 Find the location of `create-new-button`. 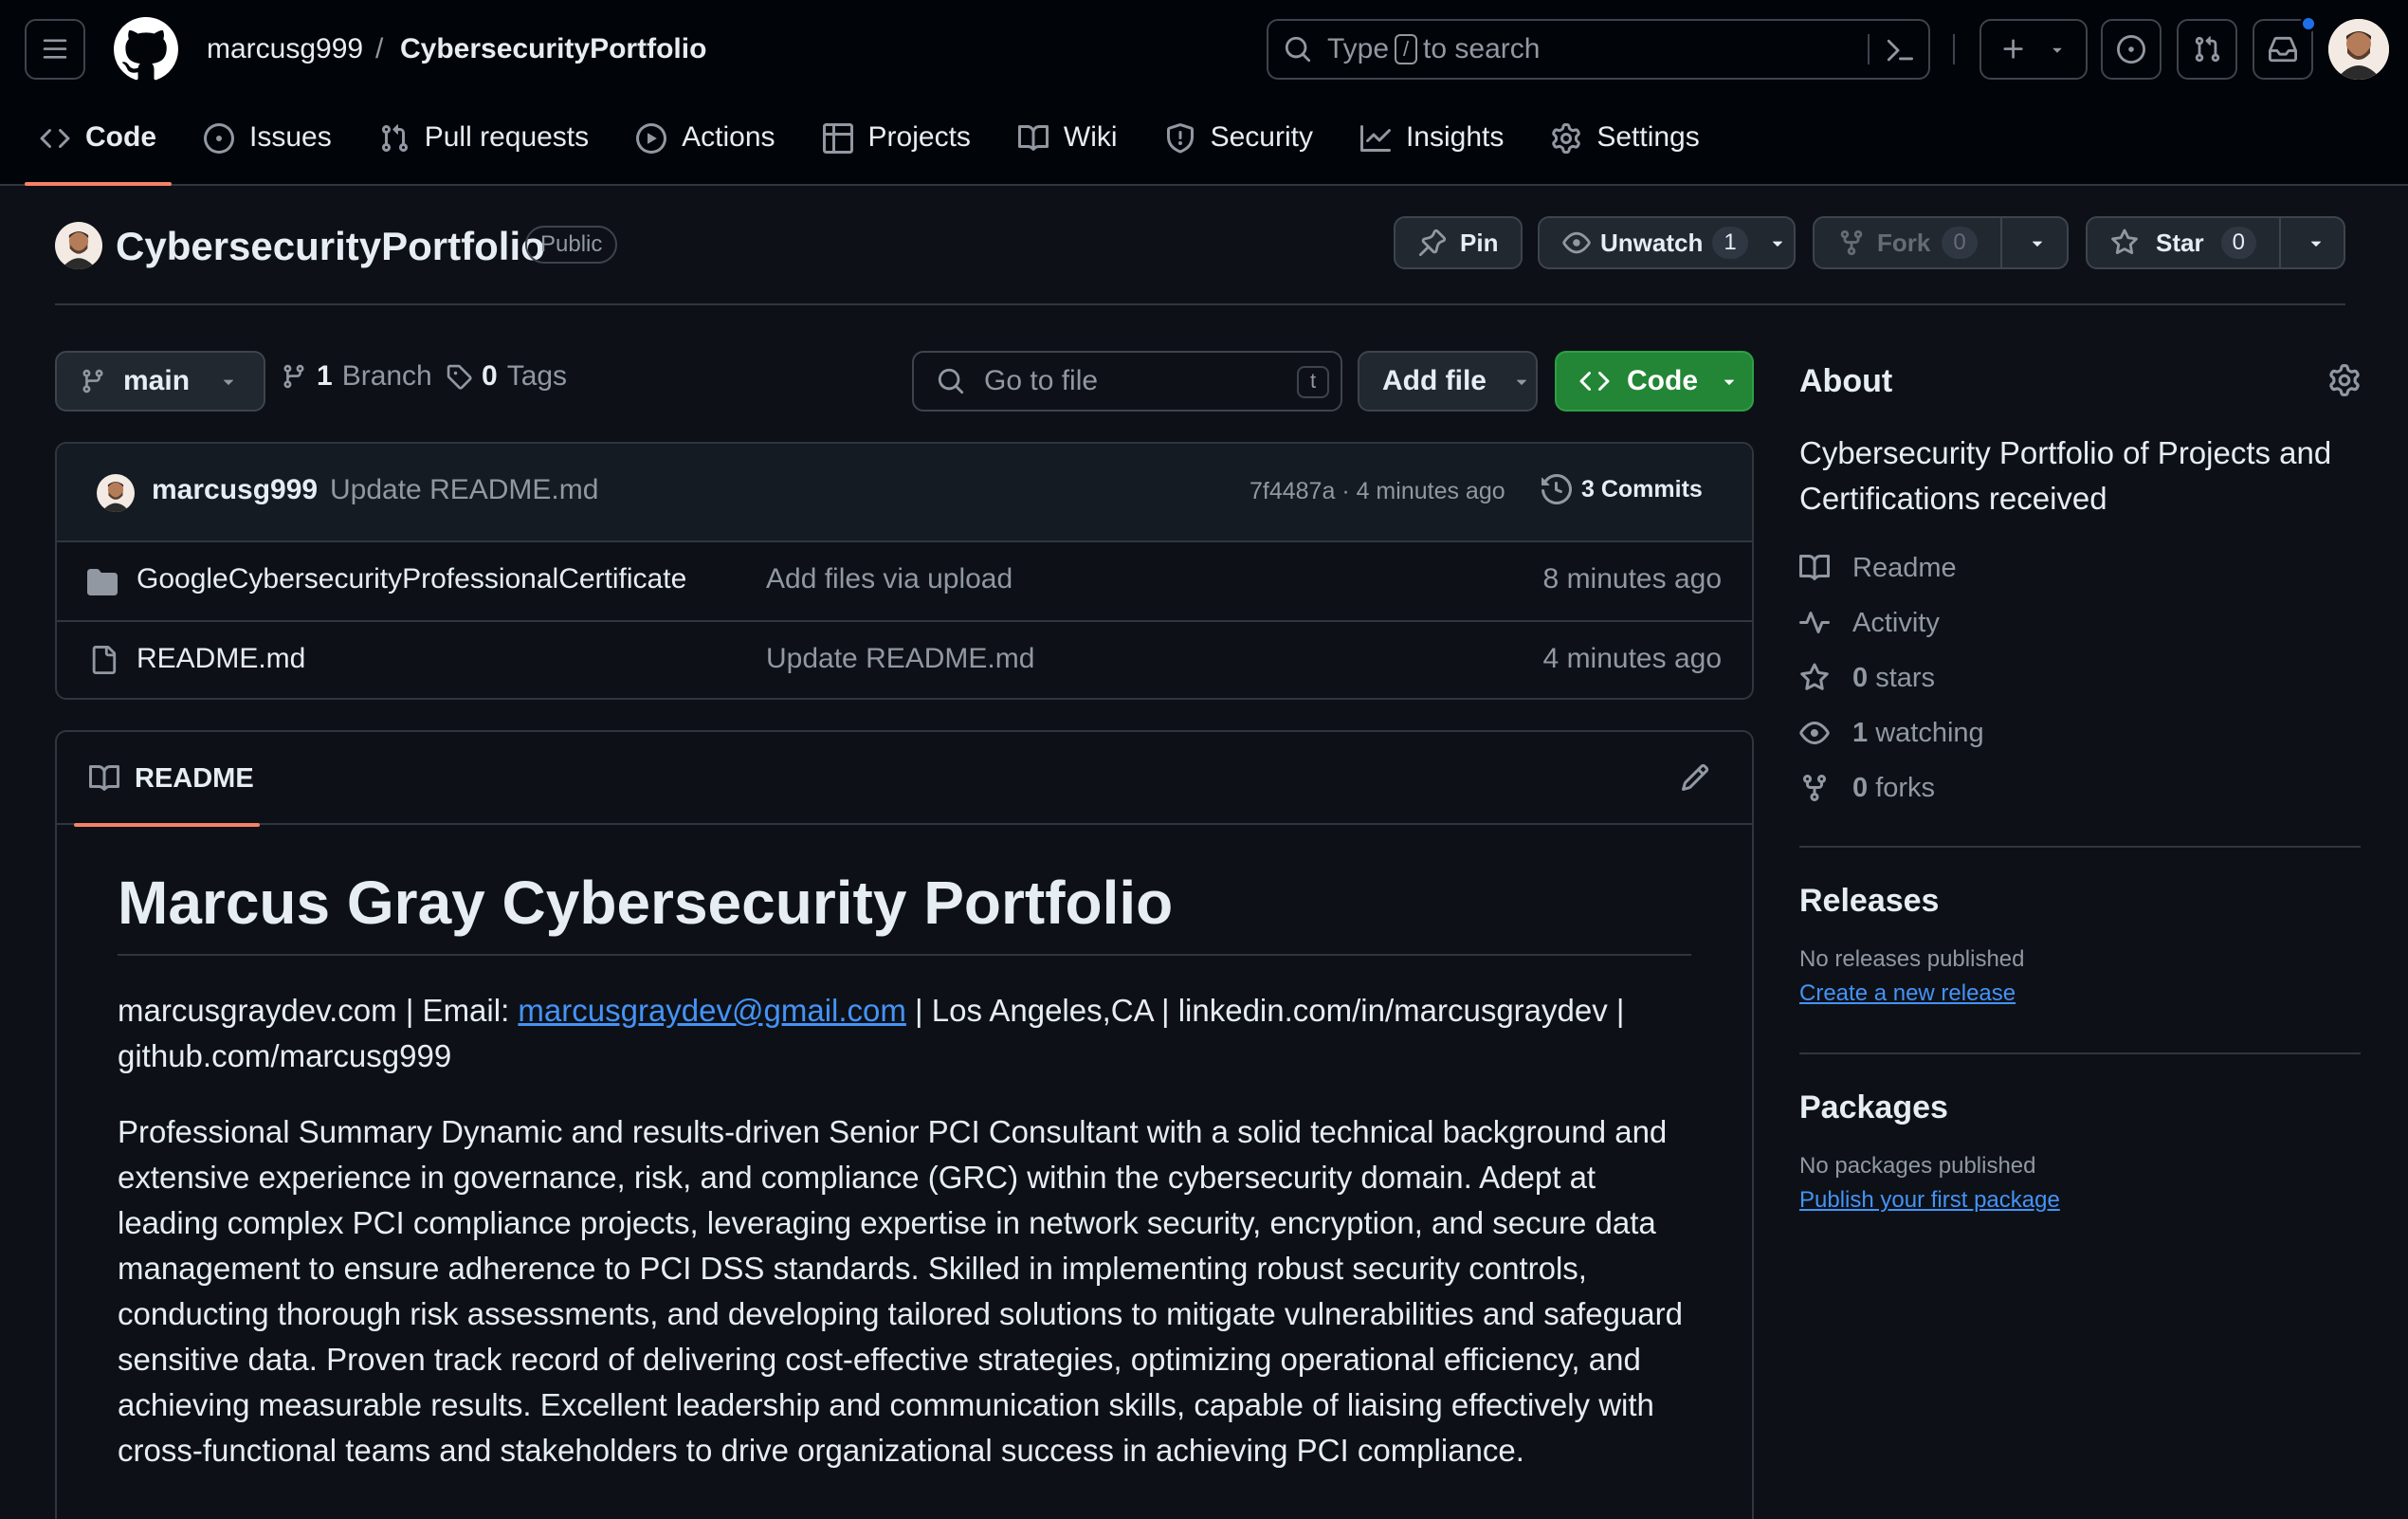

create-new-button is located at coordinates (2033, 49).